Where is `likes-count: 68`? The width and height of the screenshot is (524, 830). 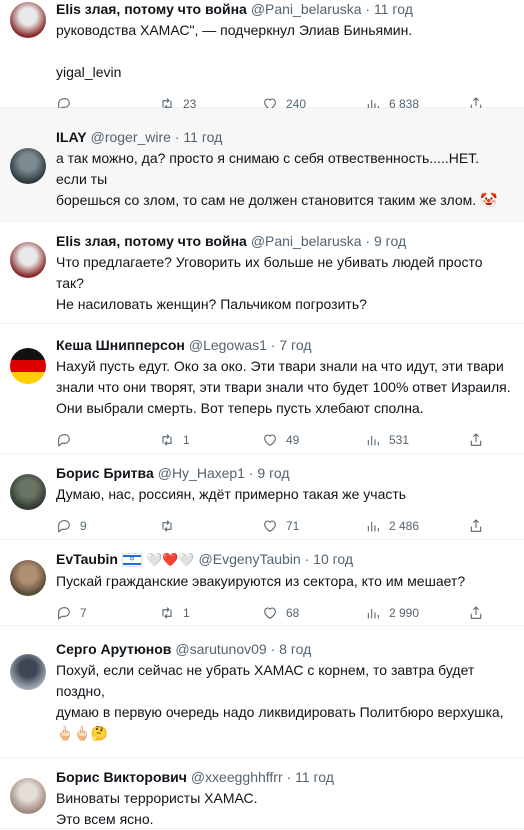 likes-count: 68 is located at coordinates (293, 613).